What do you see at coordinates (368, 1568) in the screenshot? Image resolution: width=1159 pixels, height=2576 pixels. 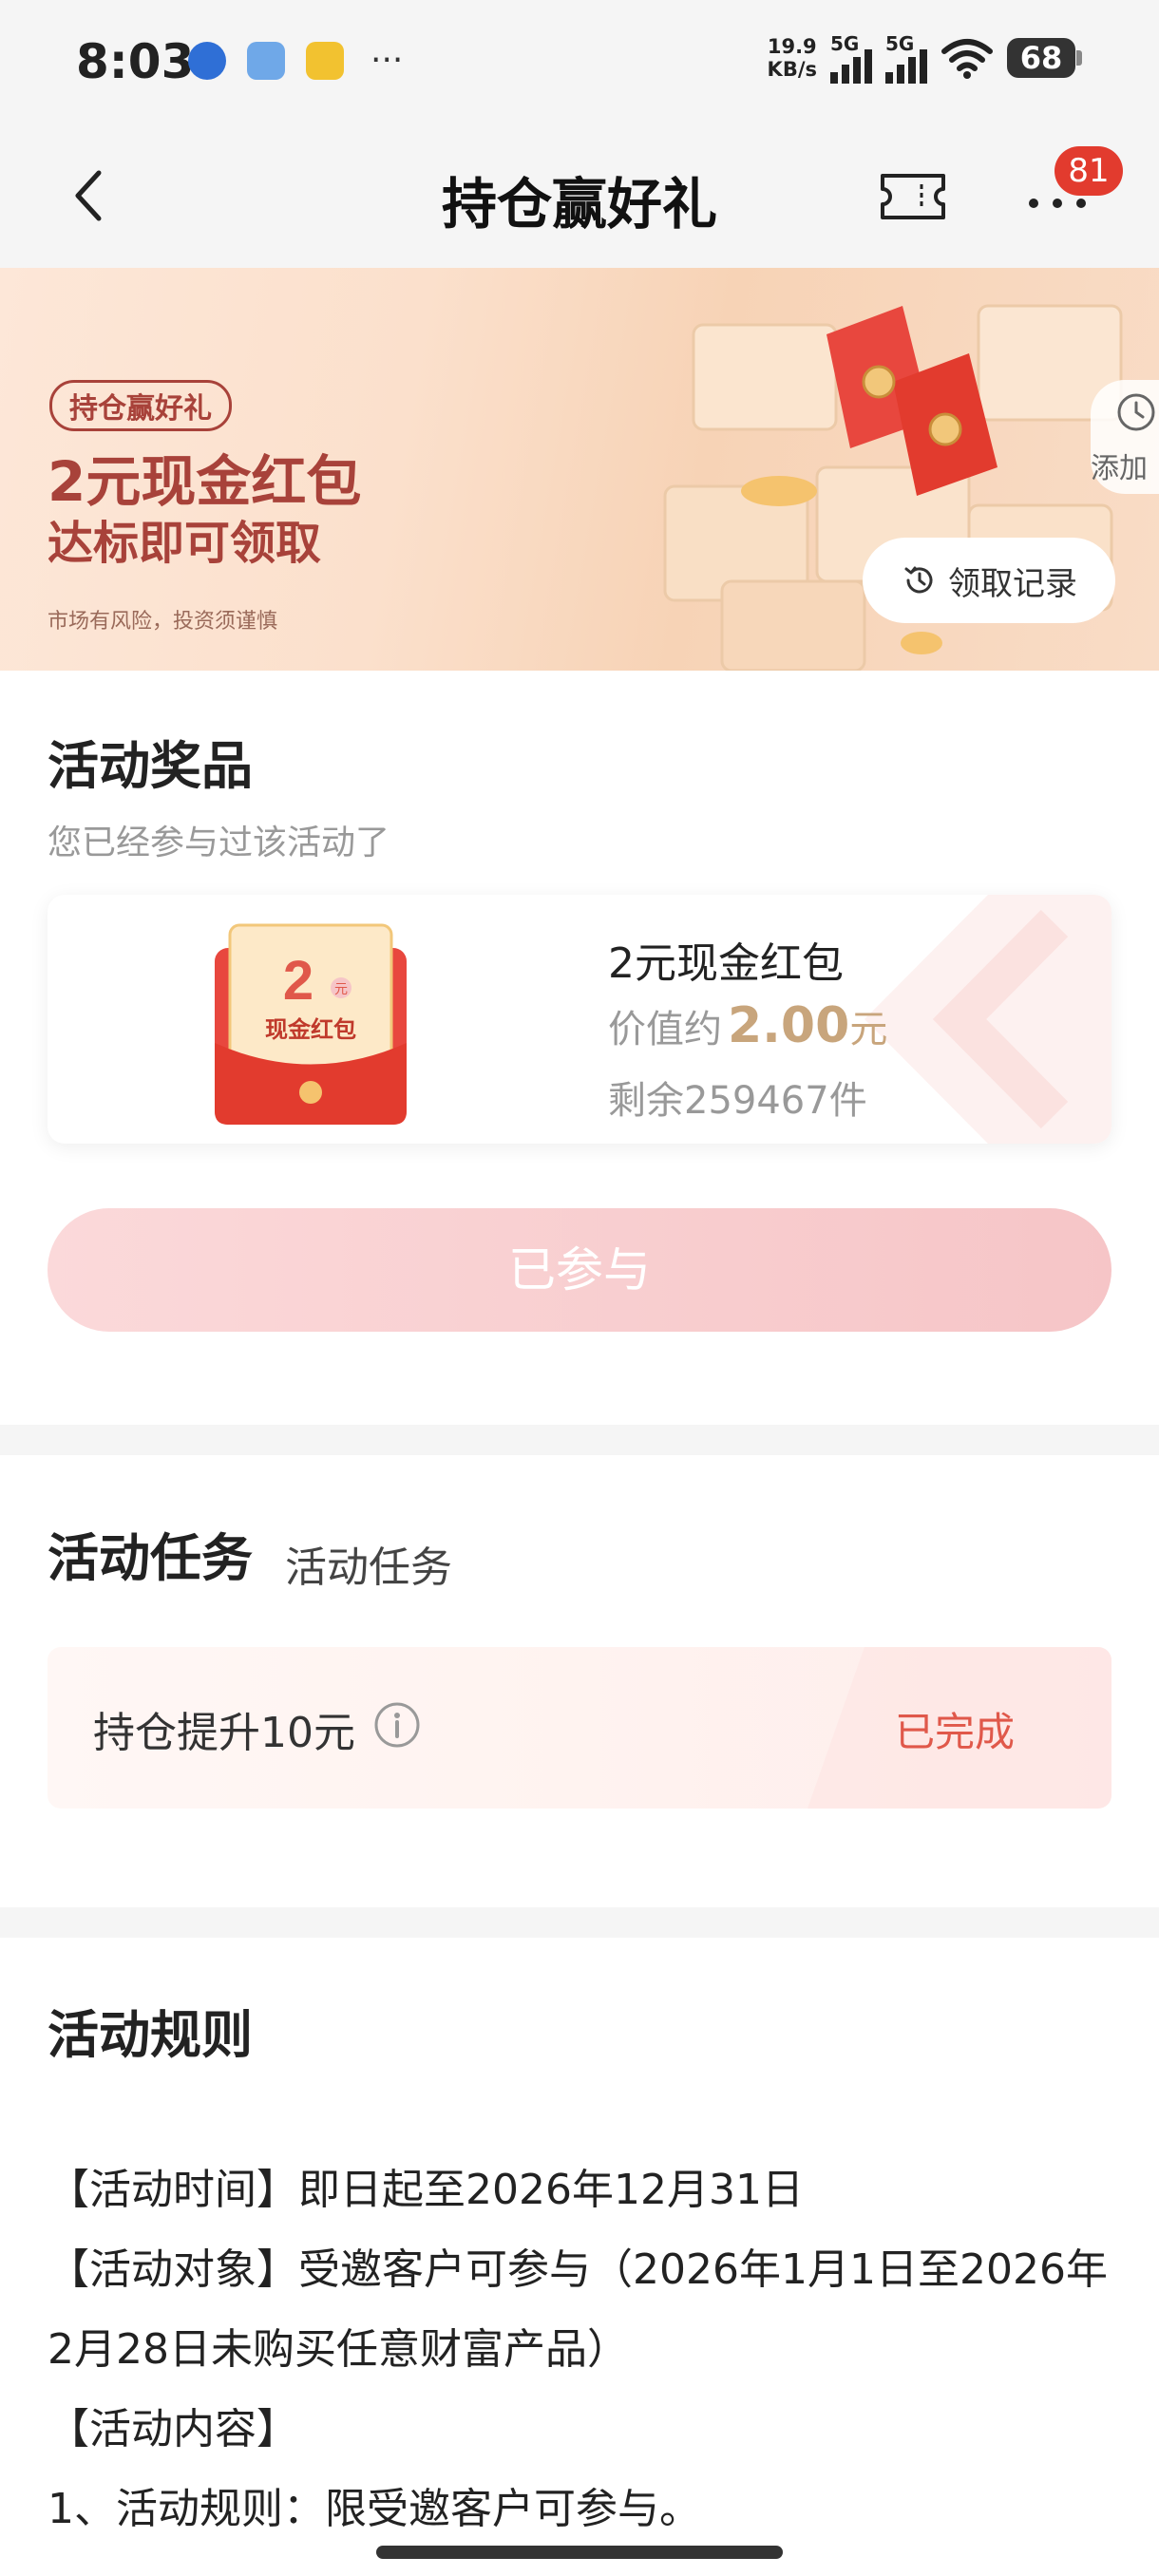 I see `task-section-subtitle: 活动任务` at bounding box center [368, 1568].